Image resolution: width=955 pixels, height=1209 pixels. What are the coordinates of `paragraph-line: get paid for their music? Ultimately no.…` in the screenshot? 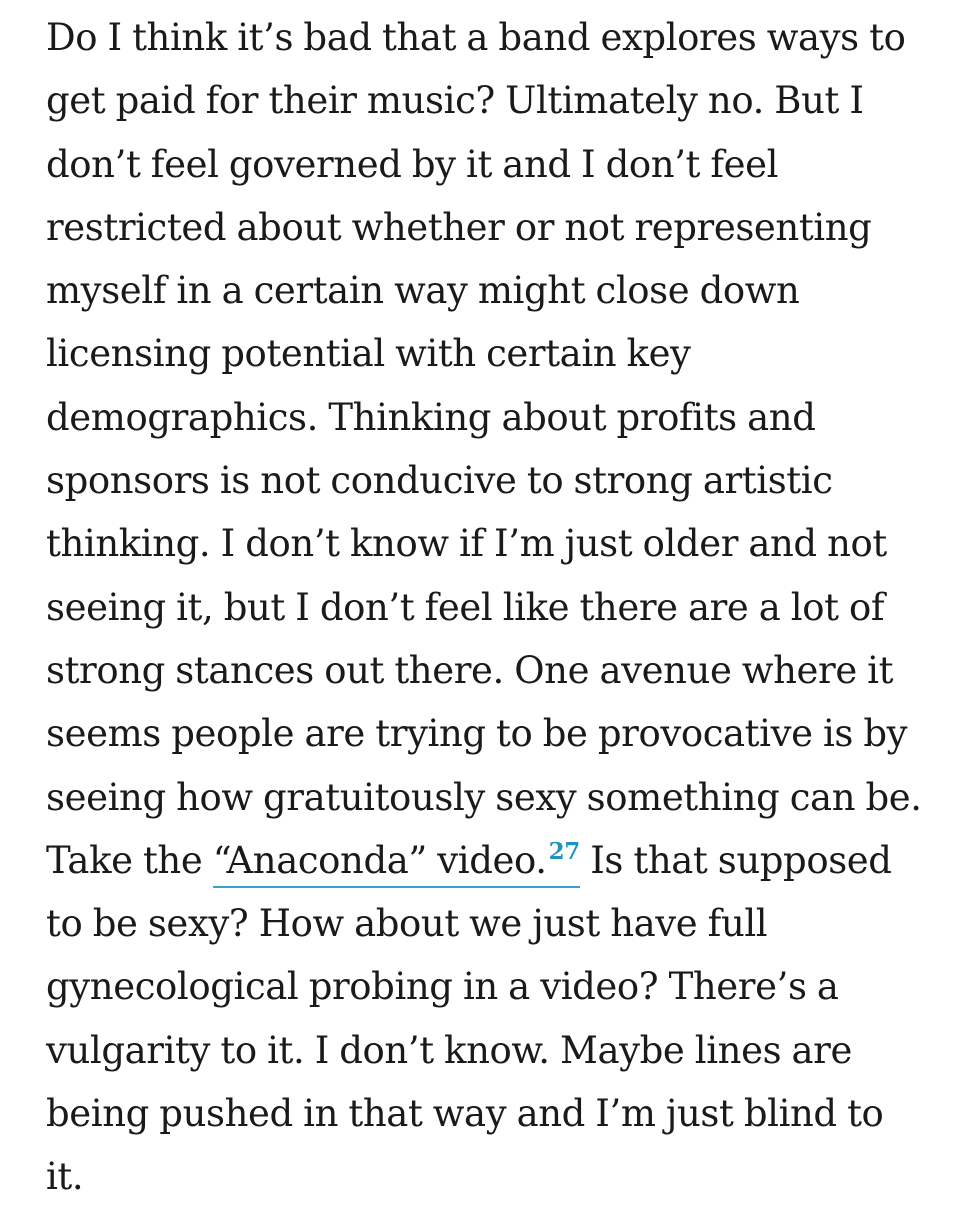 It's located at (455, 101).